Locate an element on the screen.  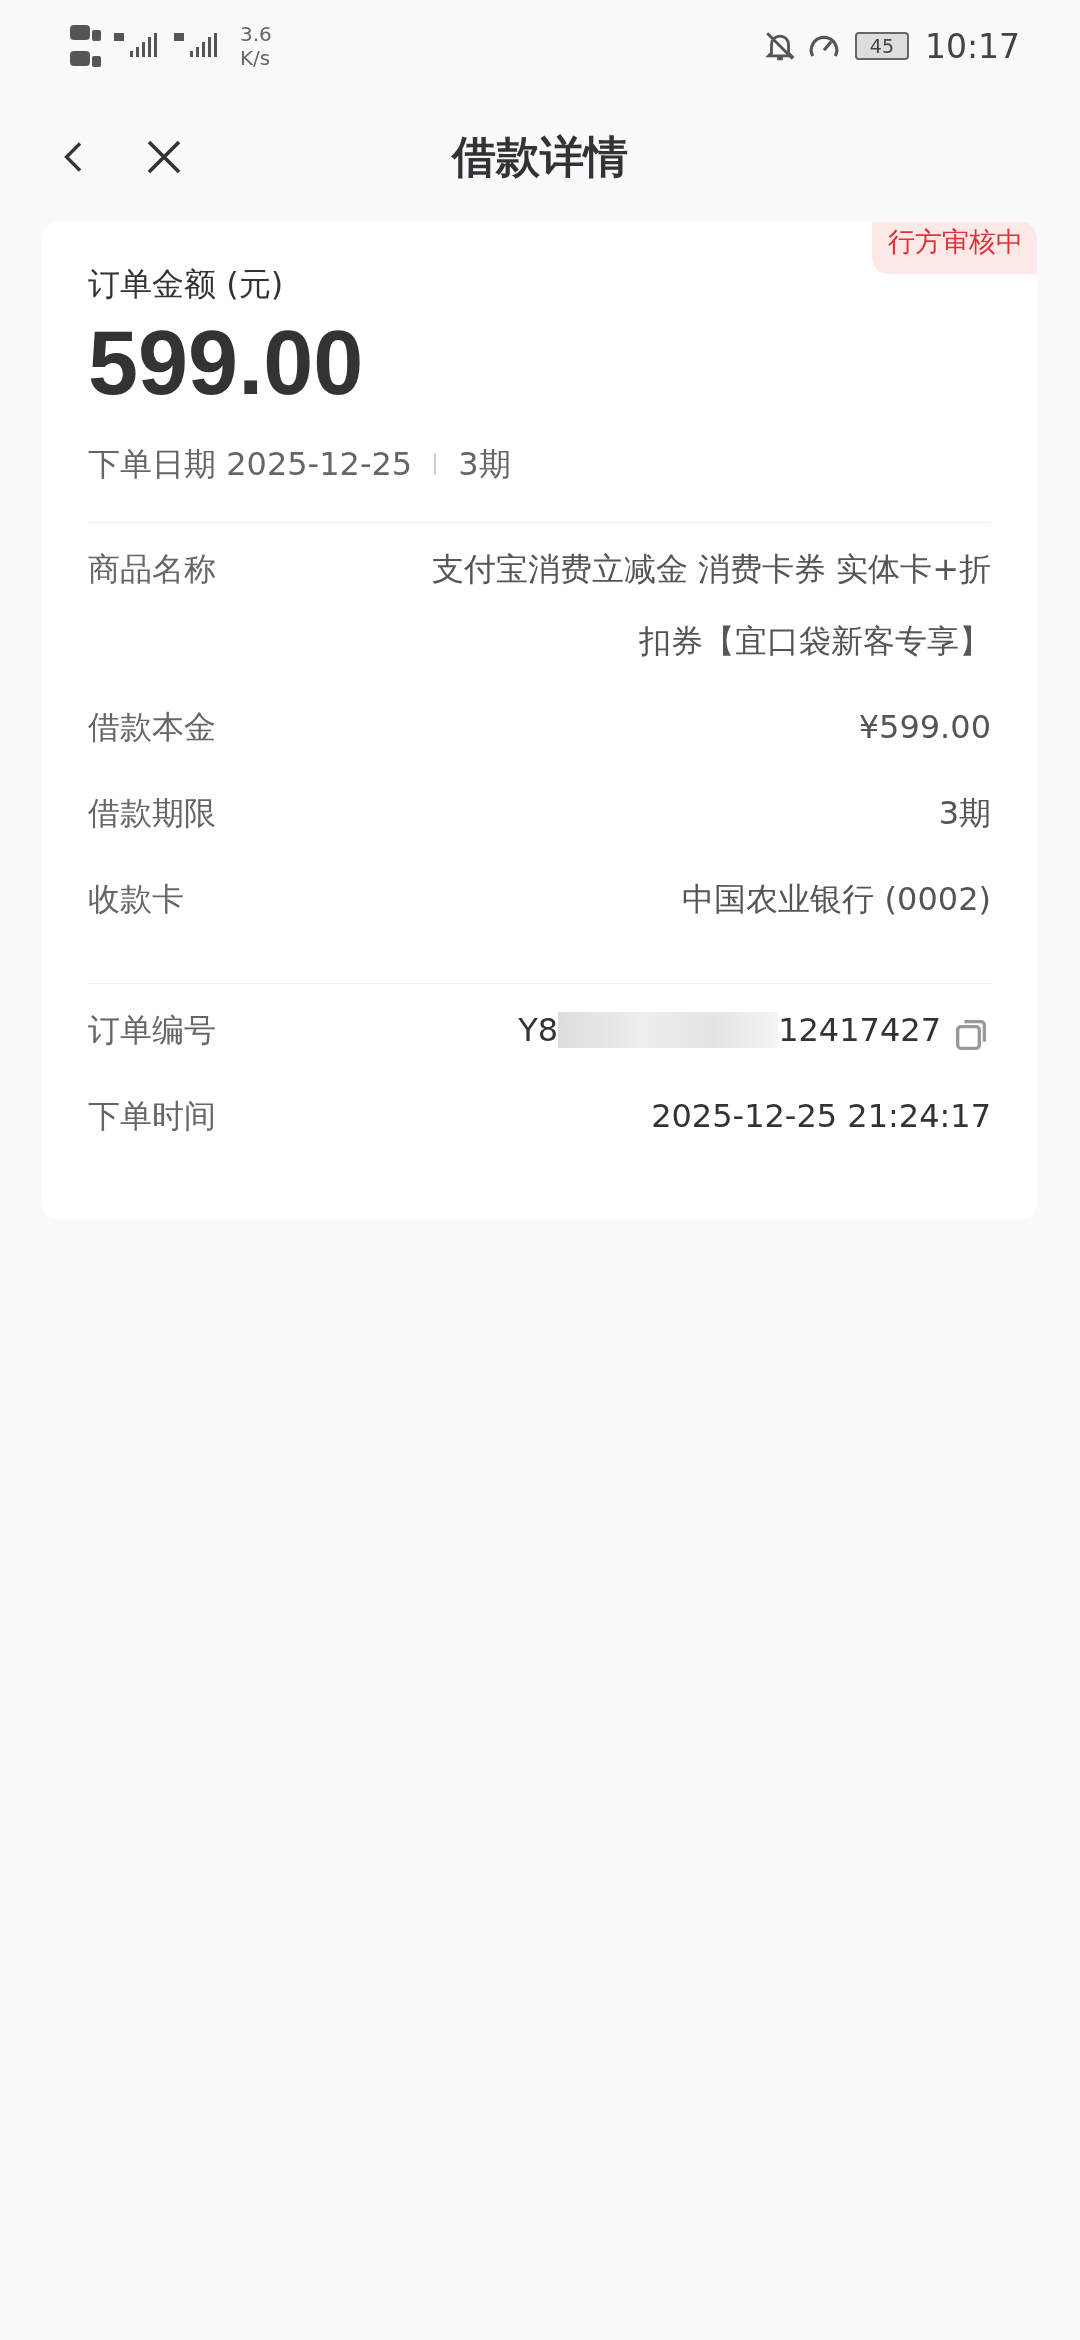
network-speed: 3.6 is located at coordinates (256, 34).